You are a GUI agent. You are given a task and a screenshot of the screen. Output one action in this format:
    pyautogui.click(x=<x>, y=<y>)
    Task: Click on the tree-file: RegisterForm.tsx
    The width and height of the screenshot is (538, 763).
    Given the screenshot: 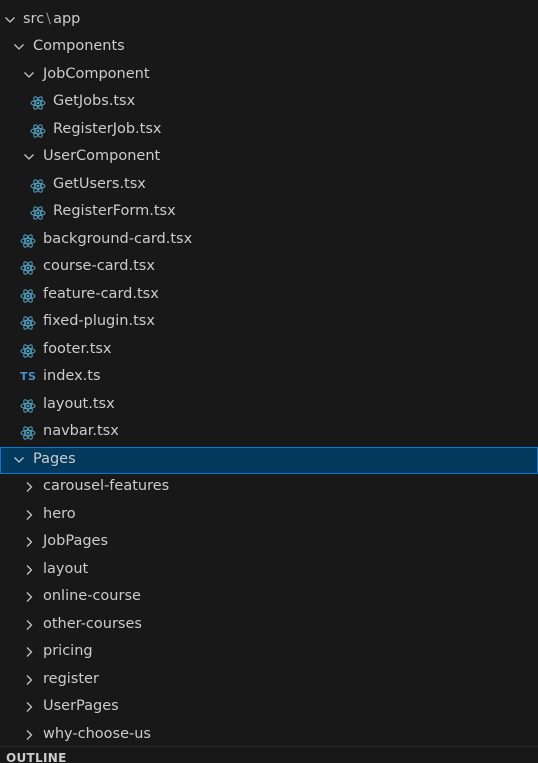 What is the action you would take?
    pyautogui.click(x=269, y=213)
    